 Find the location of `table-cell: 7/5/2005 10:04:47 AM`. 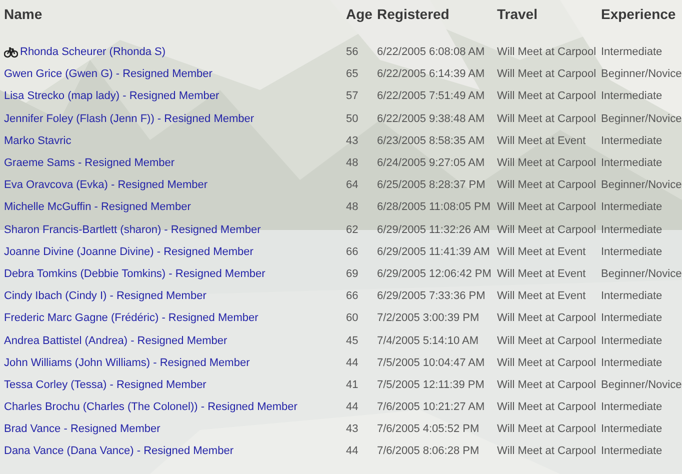

table-cell: 7/5/2005 10:04:47 AM is located at coordinates (431, 362).